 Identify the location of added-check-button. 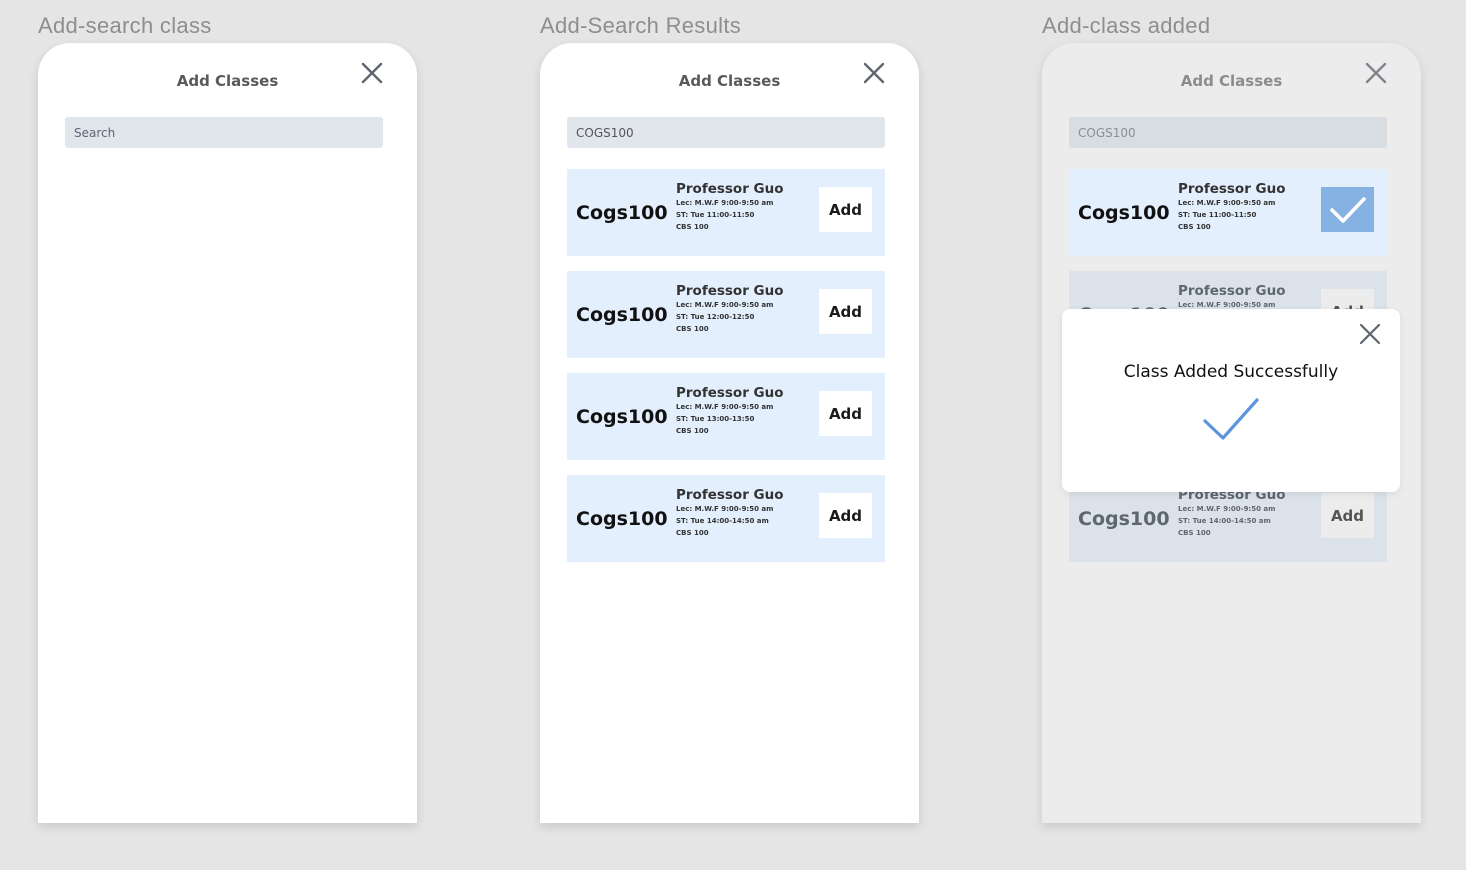
(1347, 209).